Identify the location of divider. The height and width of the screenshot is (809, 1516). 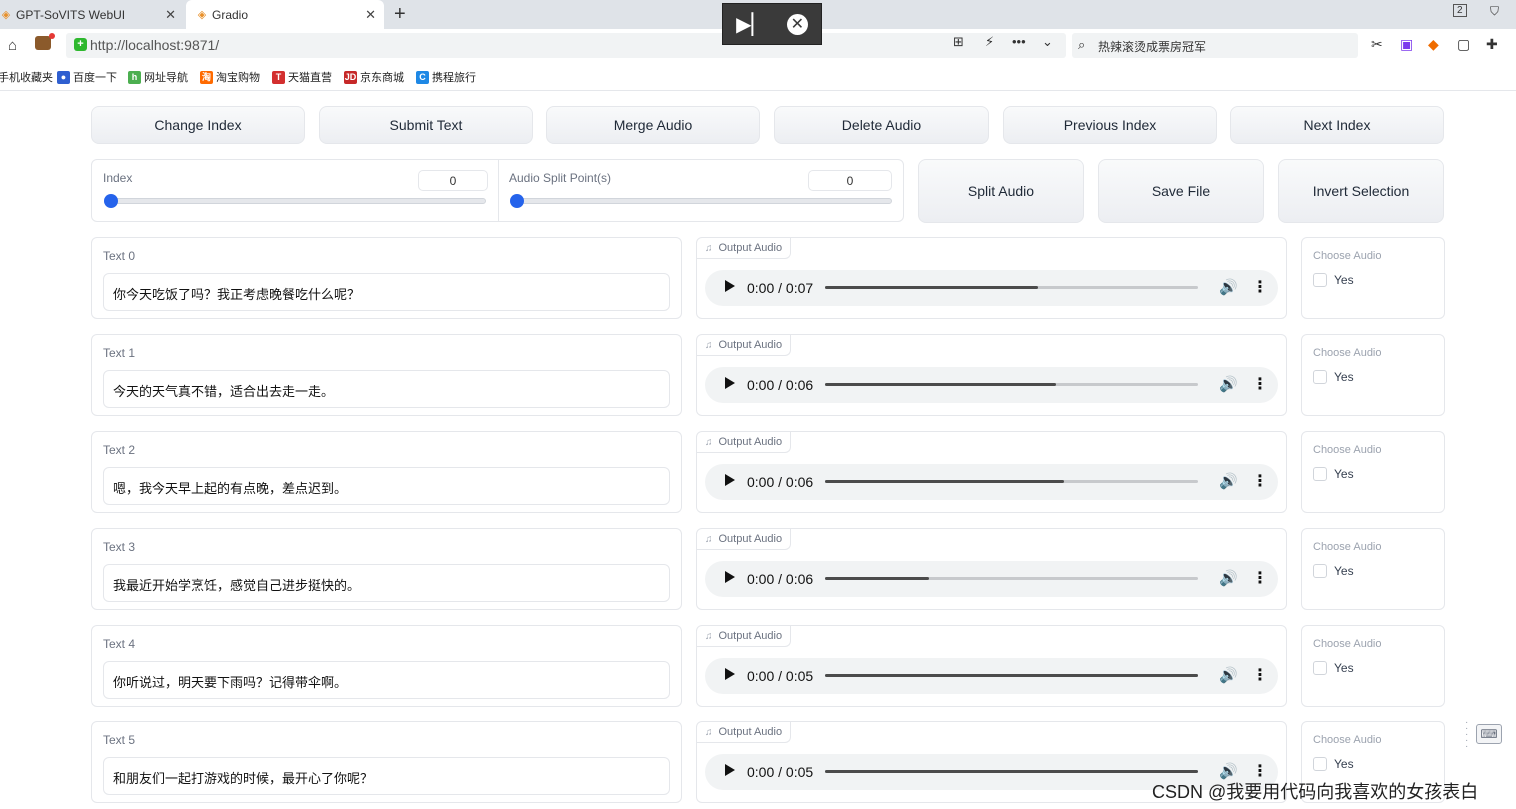
(498, 190).